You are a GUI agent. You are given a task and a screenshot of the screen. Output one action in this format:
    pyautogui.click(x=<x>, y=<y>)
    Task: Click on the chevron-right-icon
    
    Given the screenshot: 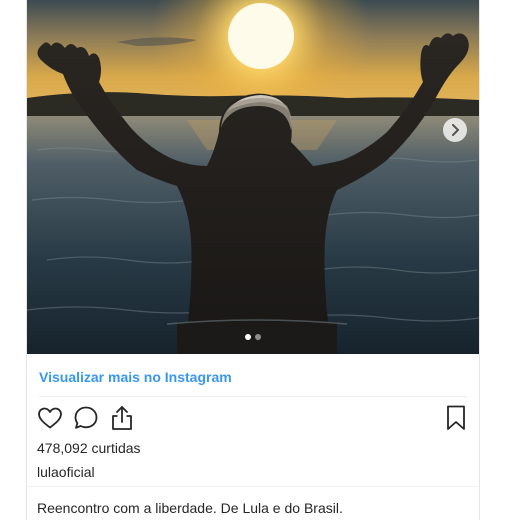 What is the action you would take?
    pyautogui.click(x=455, y=130)
    